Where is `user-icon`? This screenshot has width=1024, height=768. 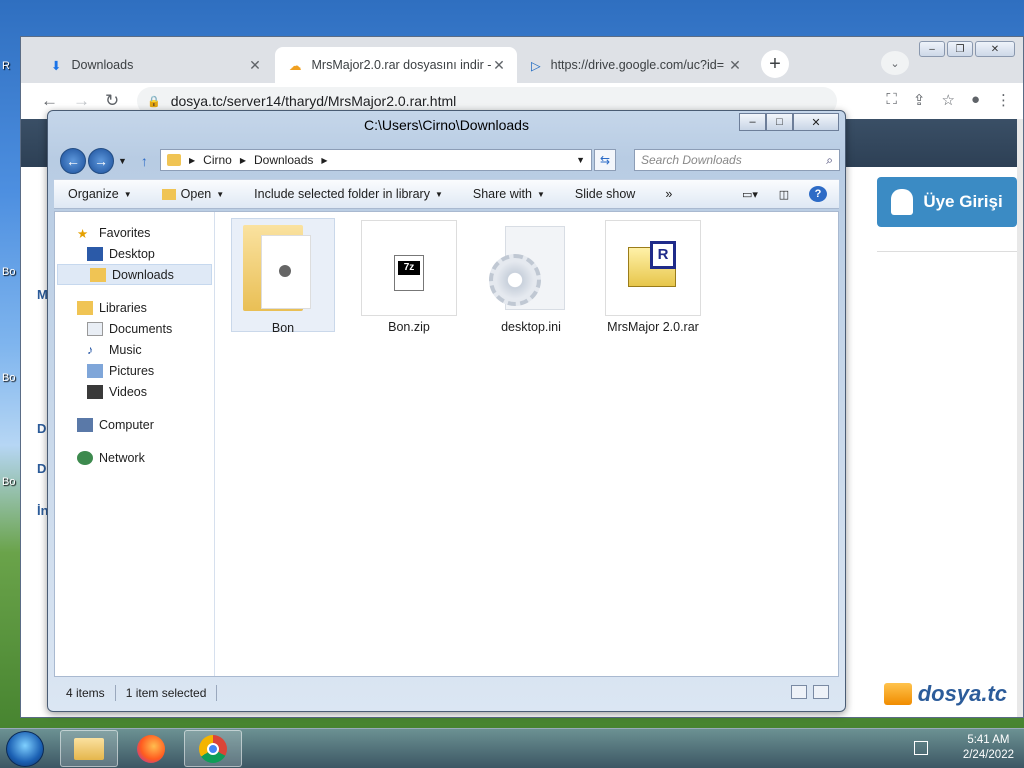
user-icon is located at coordinates (902, 202).